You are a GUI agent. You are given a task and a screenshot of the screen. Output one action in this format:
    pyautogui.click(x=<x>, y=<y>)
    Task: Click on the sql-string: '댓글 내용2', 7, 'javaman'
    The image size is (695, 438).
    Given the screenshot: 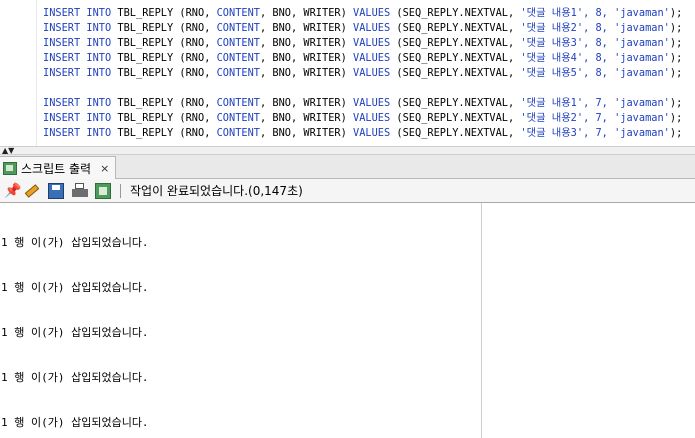 What is the action you would take?
    pyautogui.click(x=595, y=118)
    